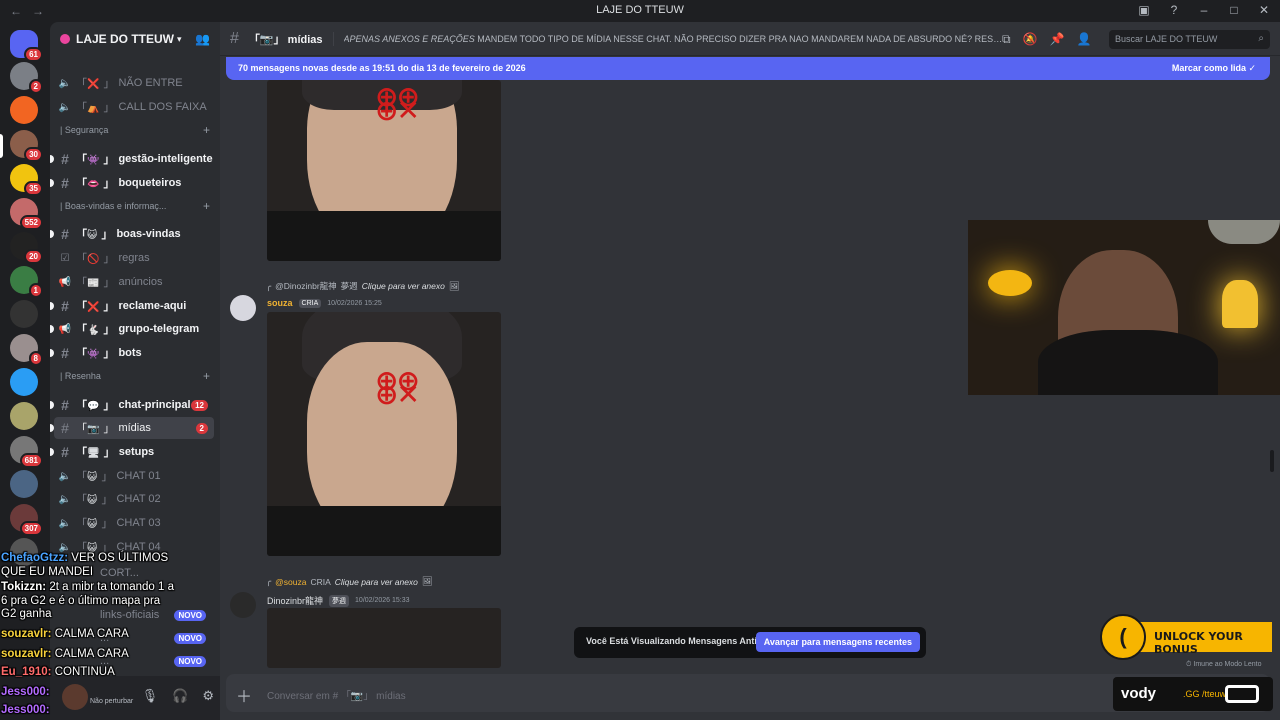 This screenshot has height=720, width=1280. What do you see at coordinates (132, 234) in the screenshot?
I see `channel-item: # 「😺」 boas-vindas` at bounding box center [132, 234].